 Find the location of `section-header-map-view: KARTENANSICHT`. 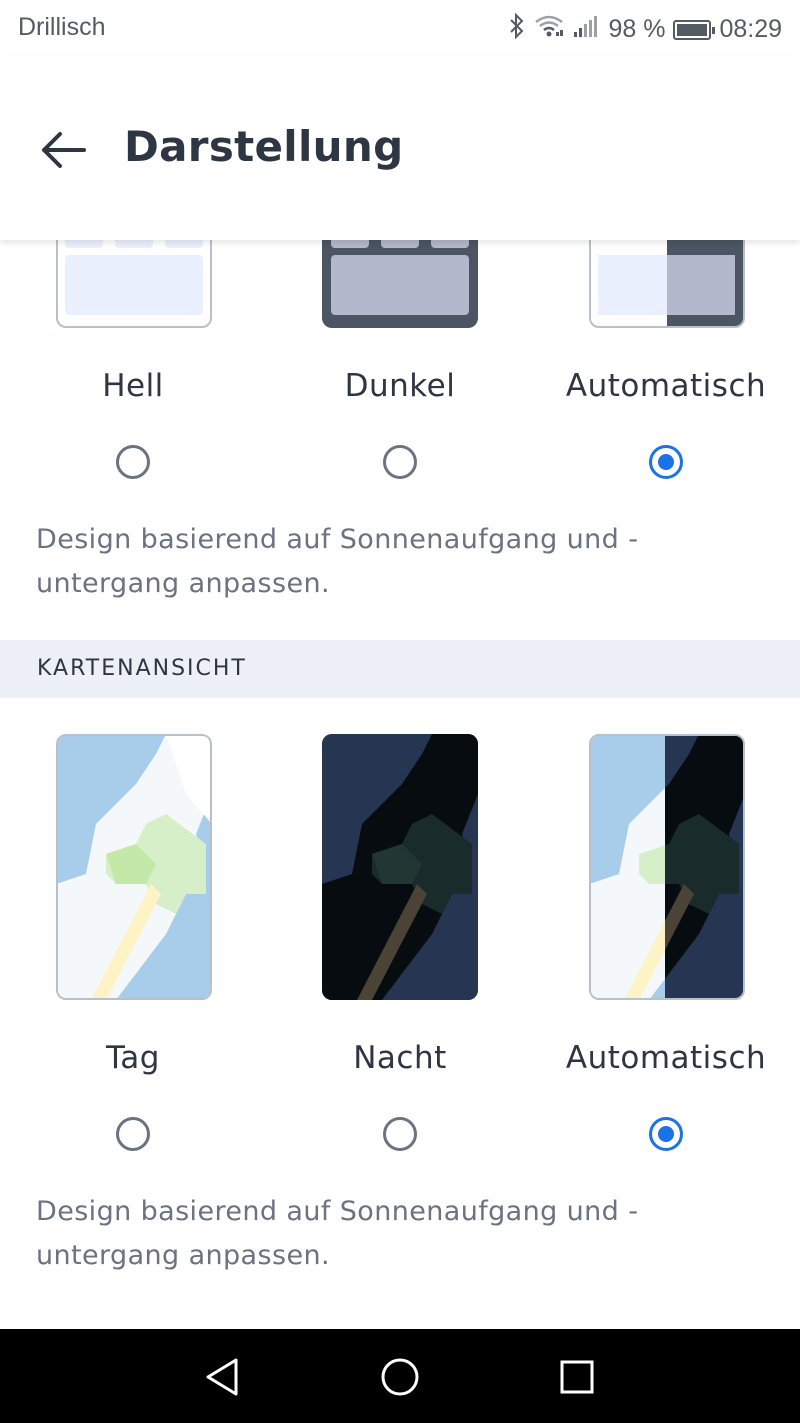

section-header-map-view: KARTENANSICHT is located at coordinates (400, 669).